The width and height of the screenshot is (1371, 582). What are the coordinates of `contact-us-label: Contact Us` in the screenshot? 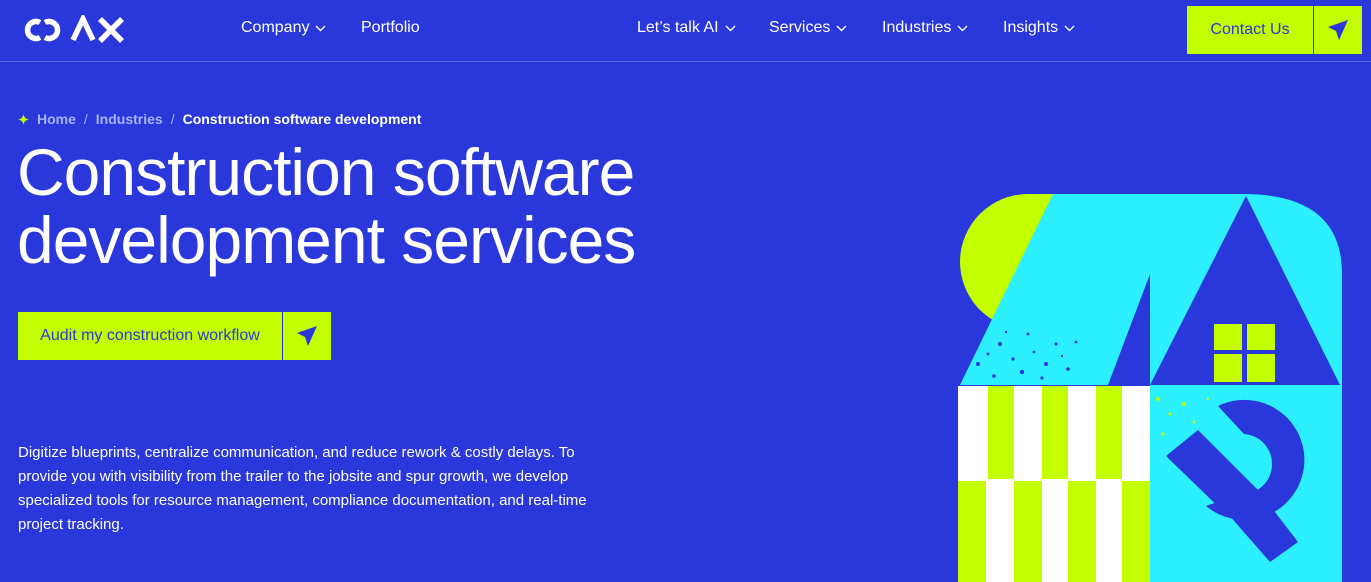 It's located at (1250, 30).